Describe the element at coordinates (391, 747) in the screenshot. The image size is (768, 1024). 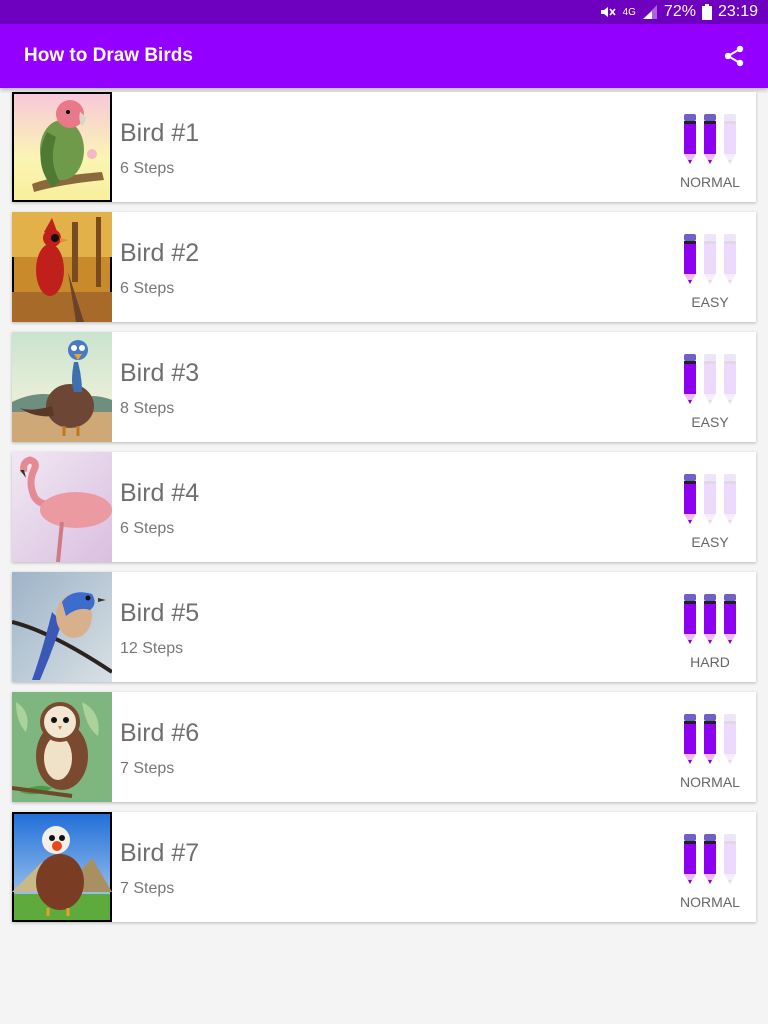
I see `bird-info: Bird #6 7 Steps` at that location.